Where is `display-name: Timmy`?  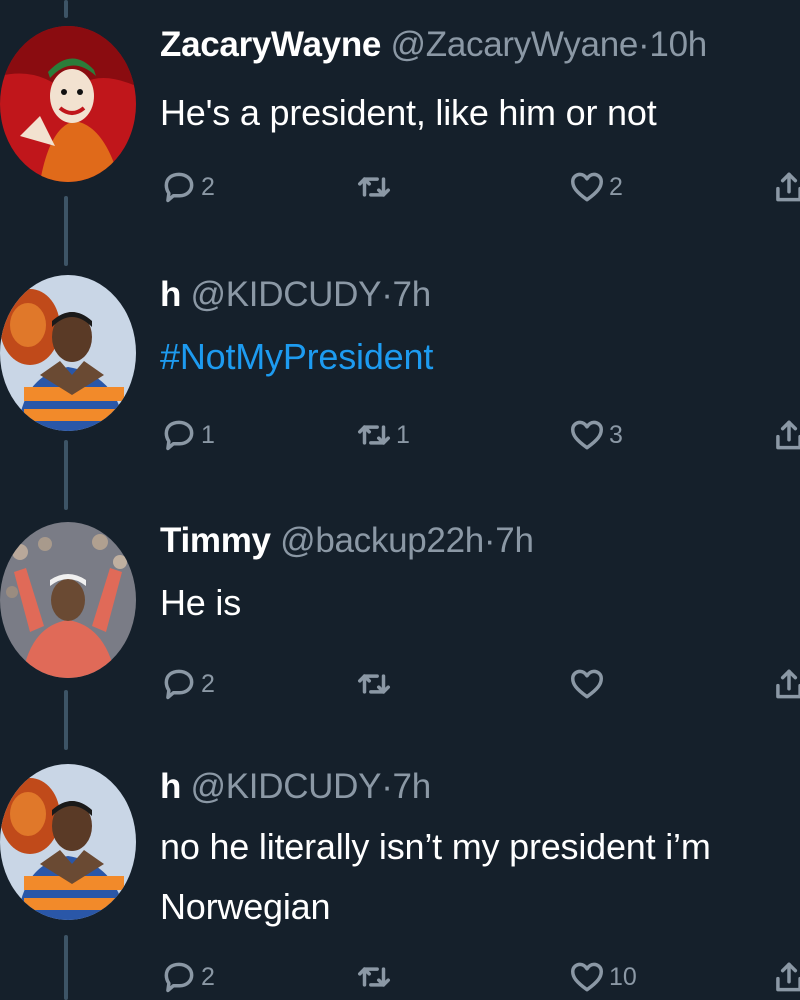
display-name: Timmy is located at coordinates (215, 540).